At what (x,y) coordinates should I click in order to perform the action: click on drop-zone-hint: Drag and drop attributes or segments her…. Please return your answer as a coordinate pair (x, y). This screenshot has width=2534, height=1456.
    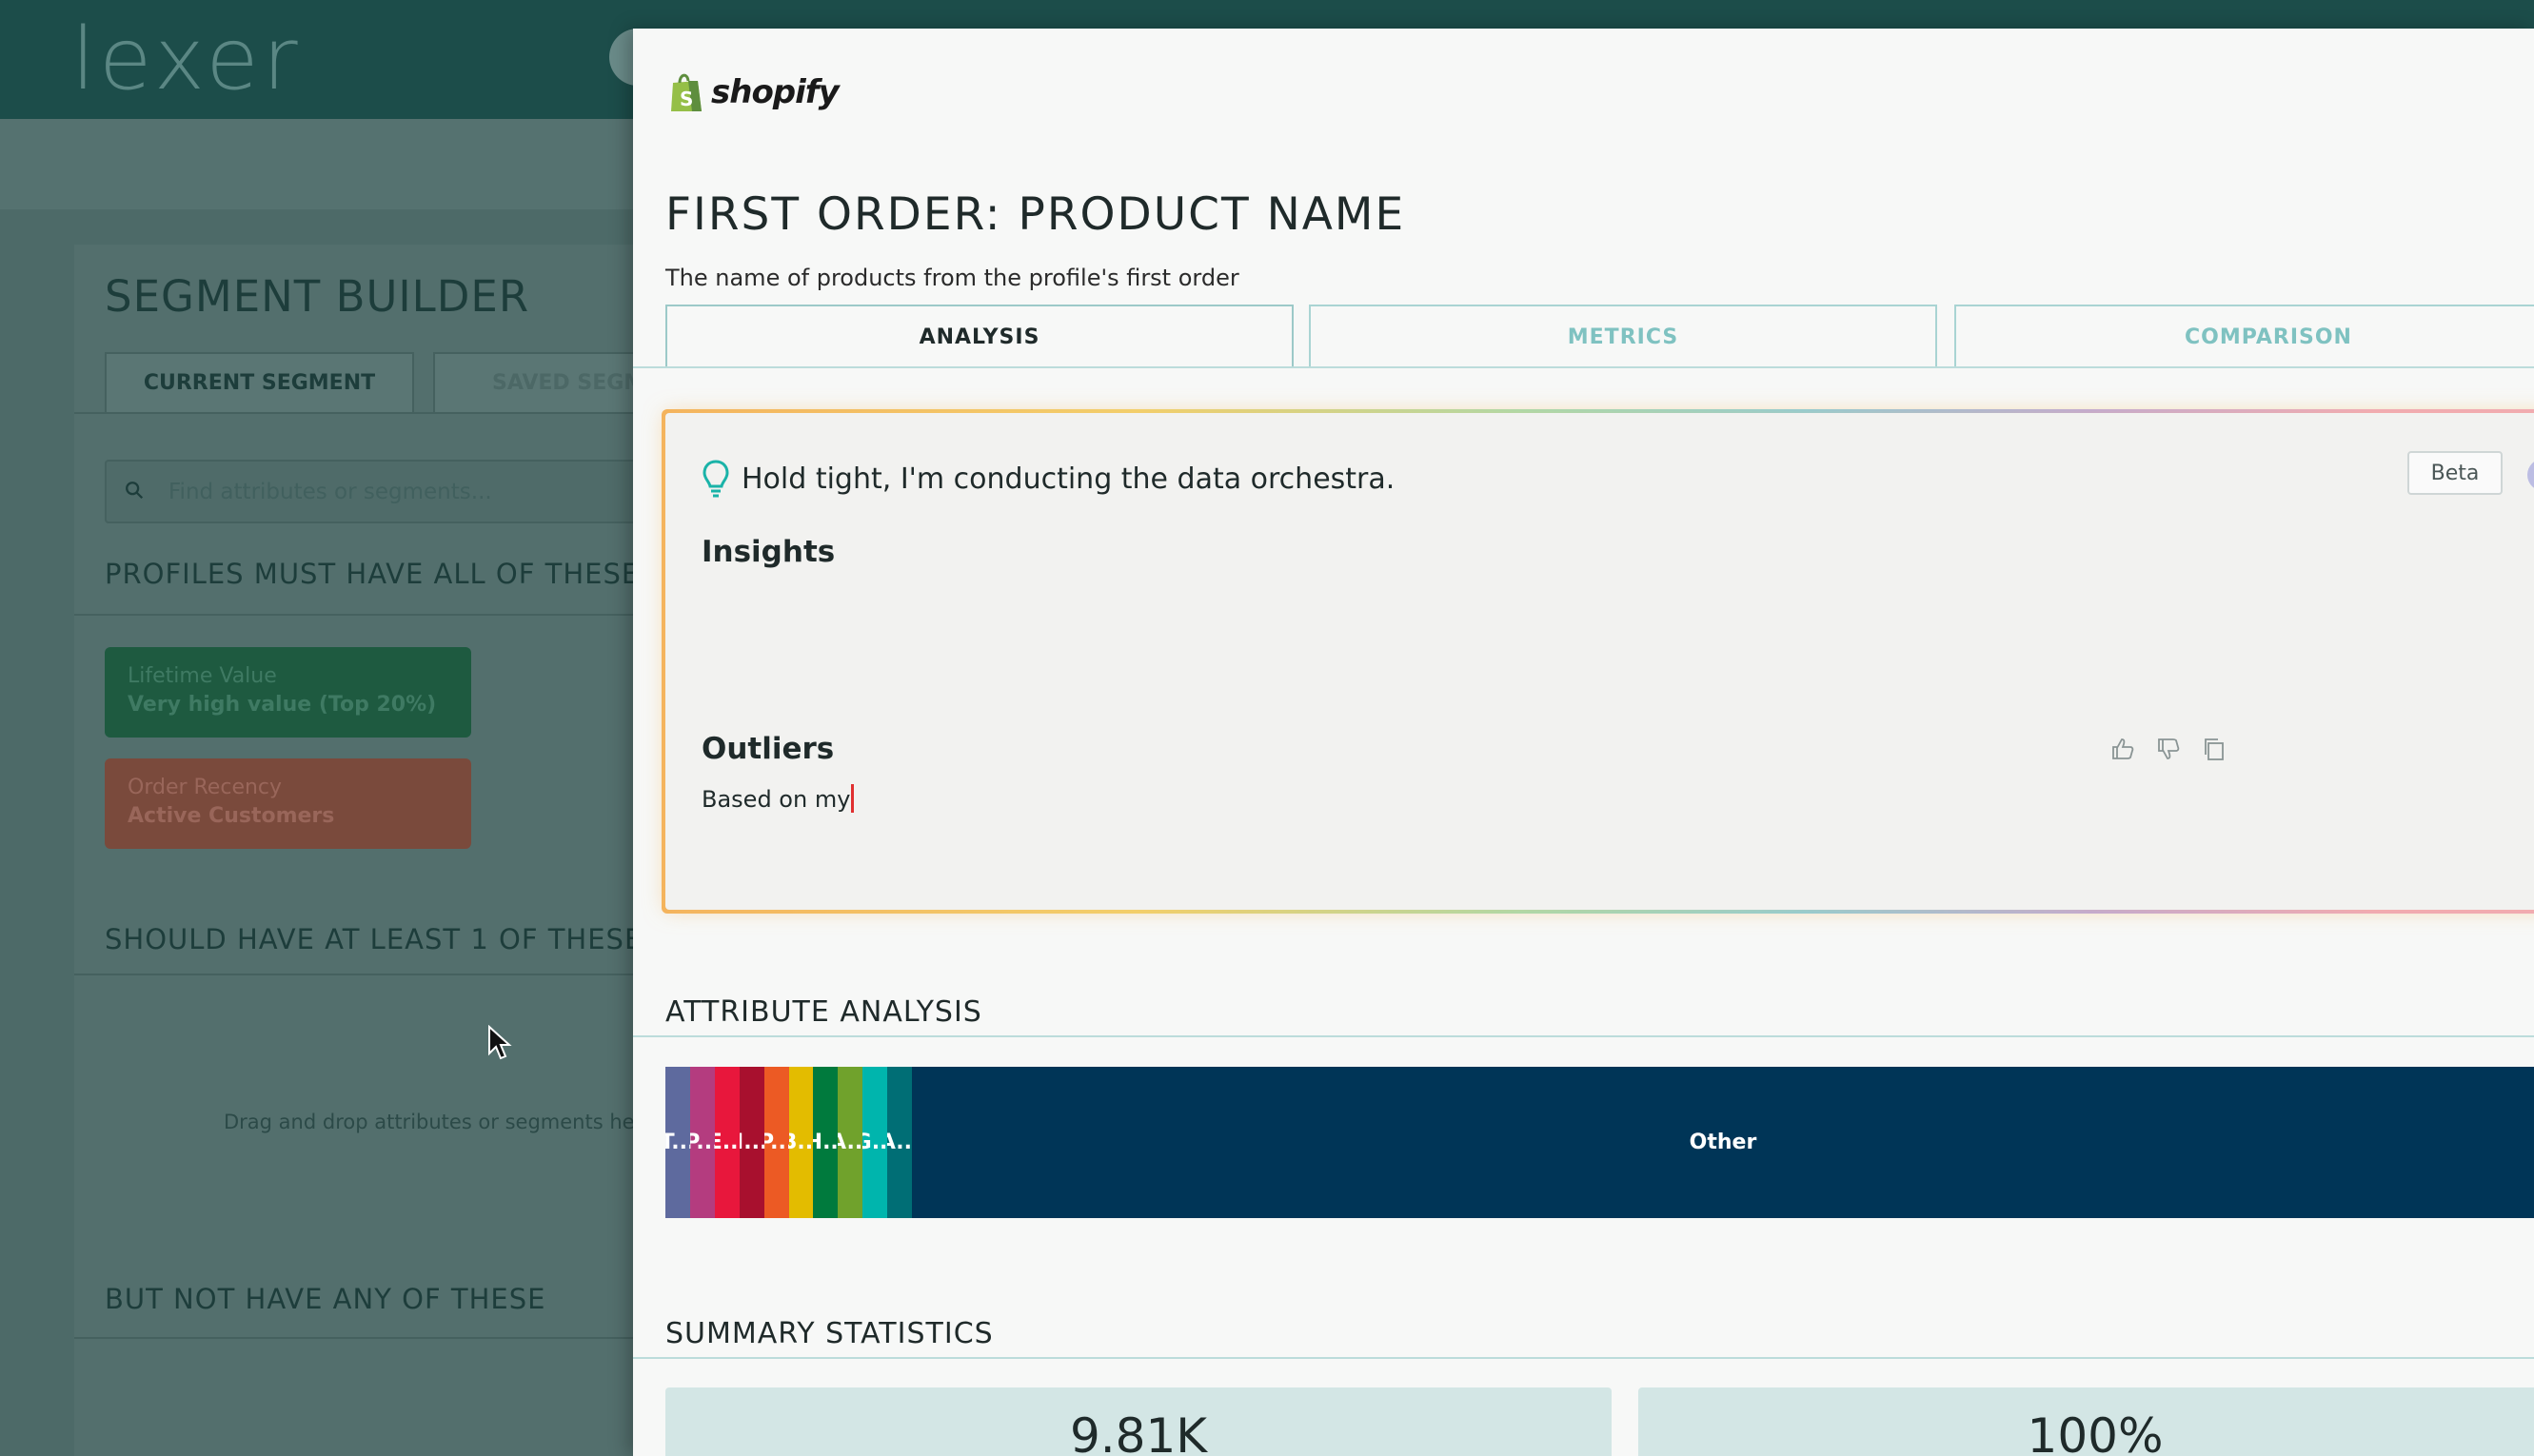
    Looking at the image, I should click on (439, 1122).